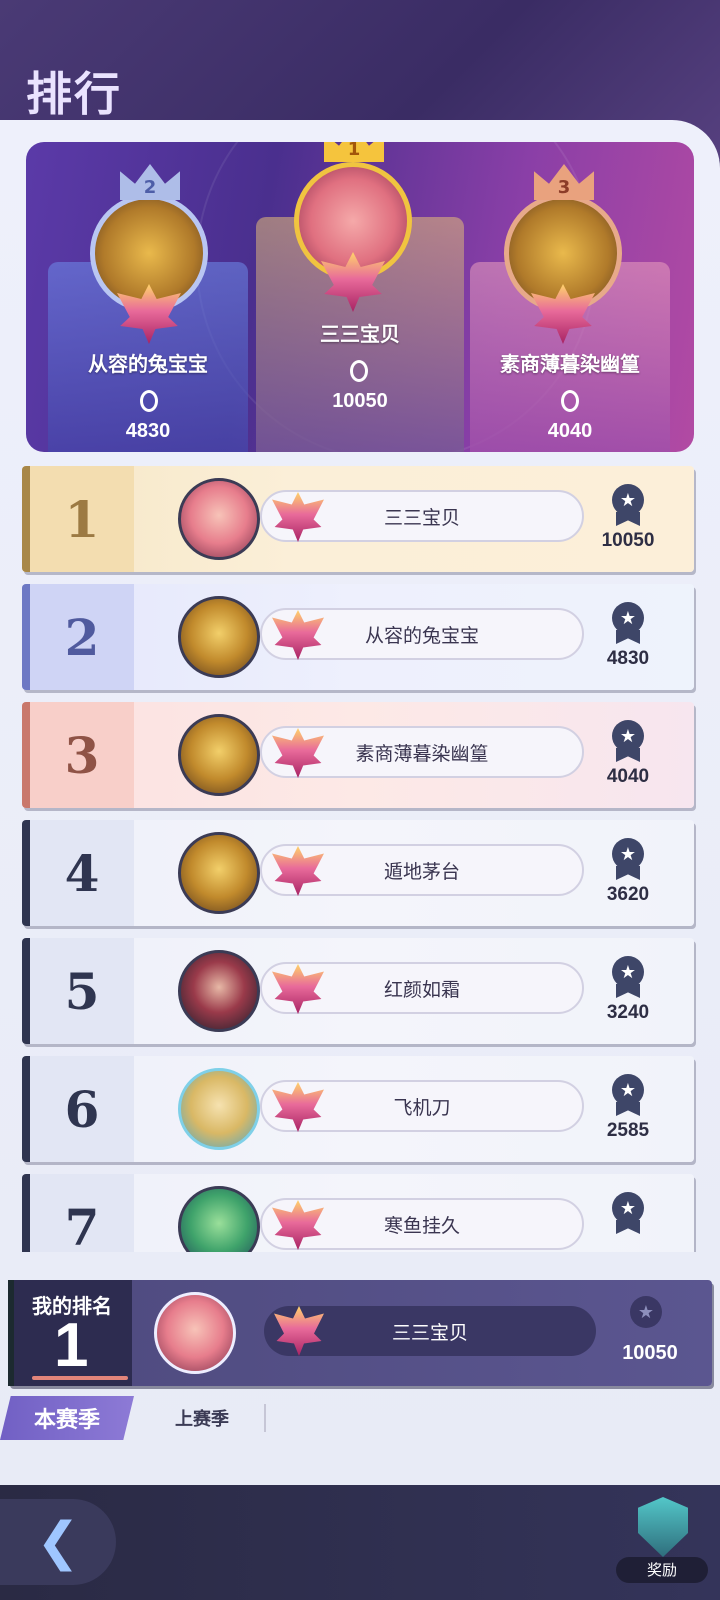 The image size is (720, 1600). I want to click on leaderboard-row: 4 遁地茅台 ★ 3620, so click(358, 873).